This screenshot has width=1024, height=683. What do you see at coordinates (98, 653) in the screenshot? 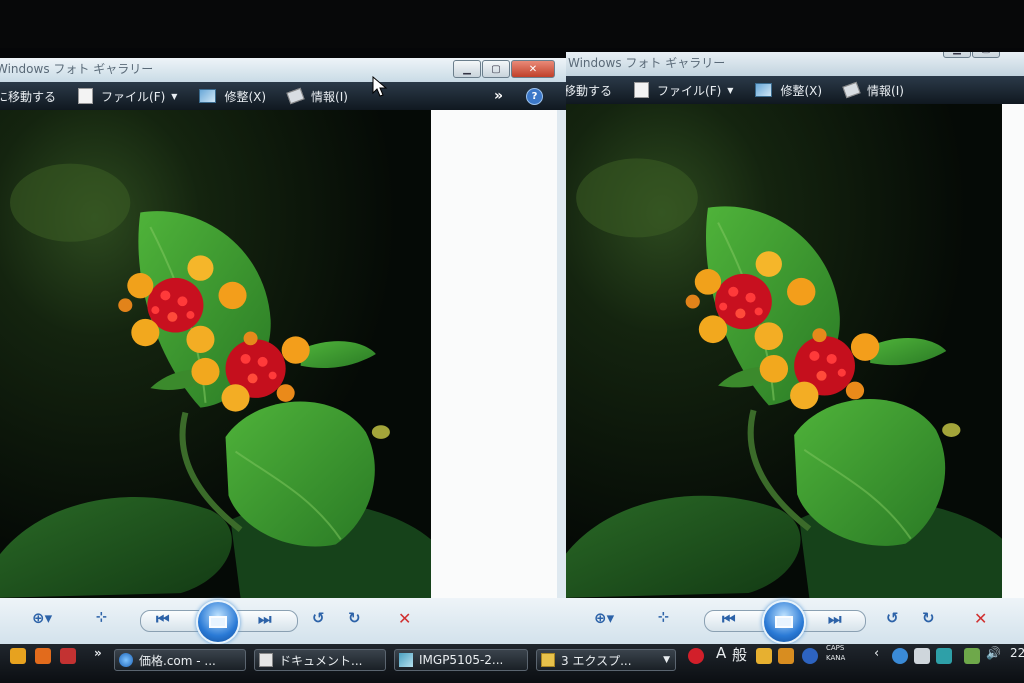
I see `quicklaunch-overflow-icon: »` at bounding box center [98, 653].